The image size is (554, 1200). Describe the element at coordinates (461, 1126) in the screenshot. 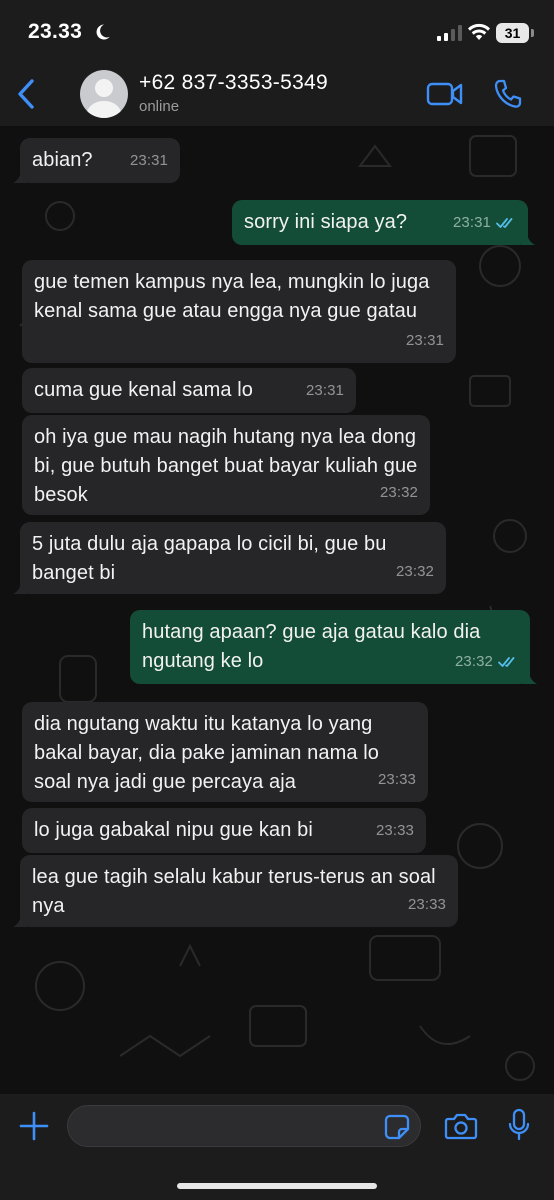

I see `camera-icon` at that location.